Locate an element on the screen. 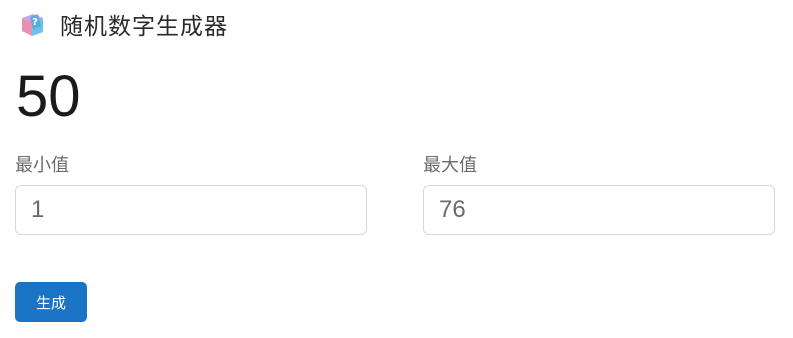  max-value-input is located at coordinates (599, 210).